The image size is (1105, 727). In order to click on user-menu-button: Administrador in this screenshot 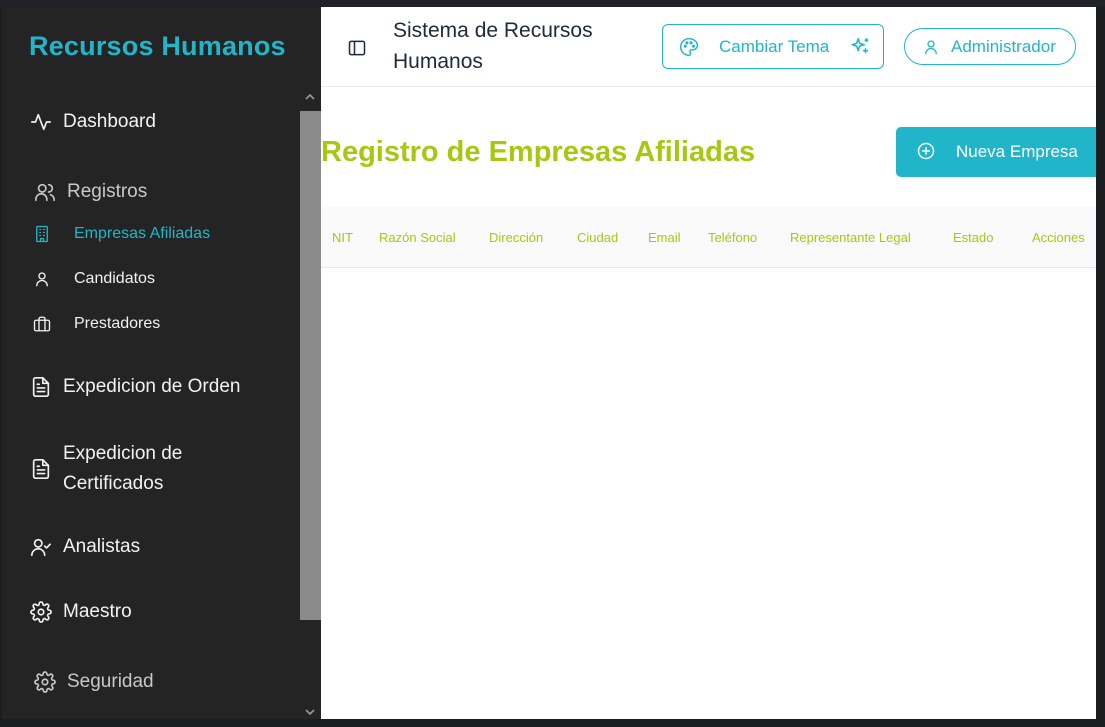, I will do `click(990, 46)`.